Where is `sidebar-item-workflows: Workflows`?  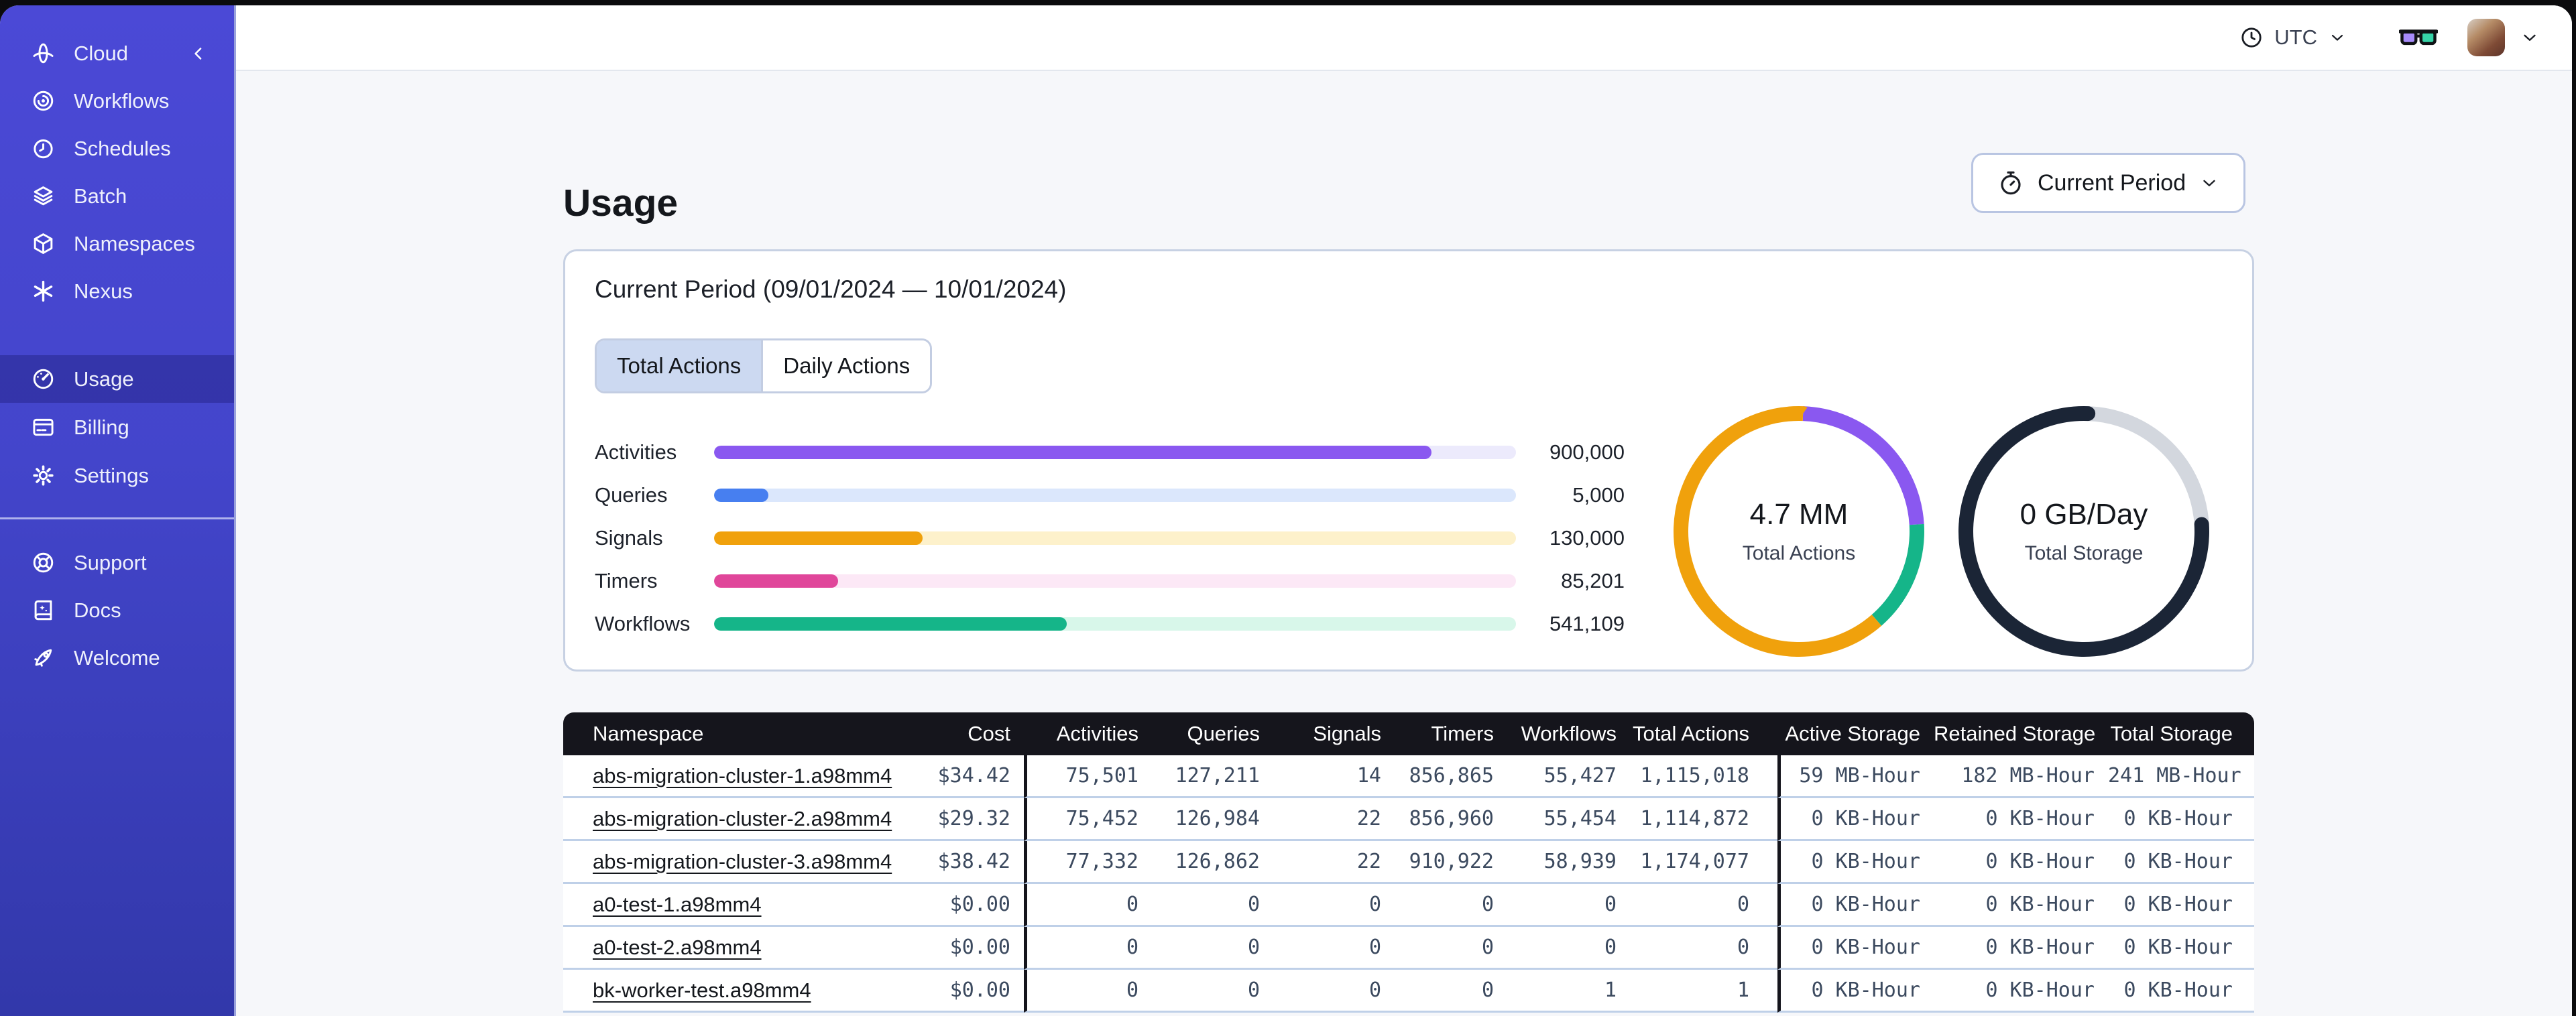 sidebar-item-workflows: Workflows is located at coordinates (117, 101).